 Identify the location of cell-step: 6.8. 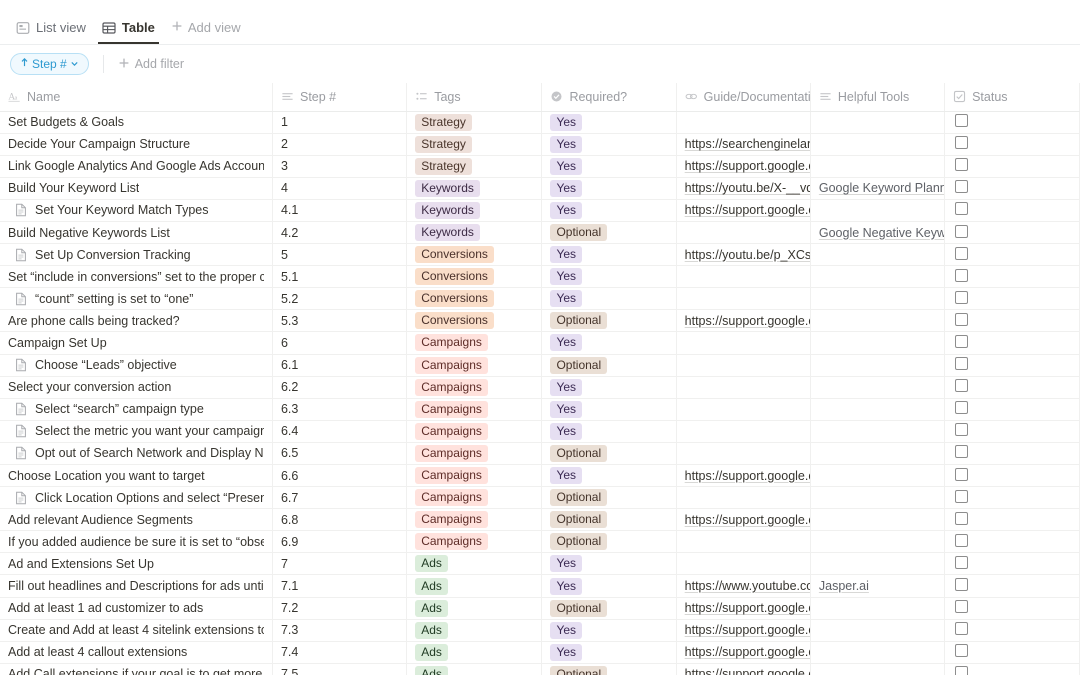
(340, 520).